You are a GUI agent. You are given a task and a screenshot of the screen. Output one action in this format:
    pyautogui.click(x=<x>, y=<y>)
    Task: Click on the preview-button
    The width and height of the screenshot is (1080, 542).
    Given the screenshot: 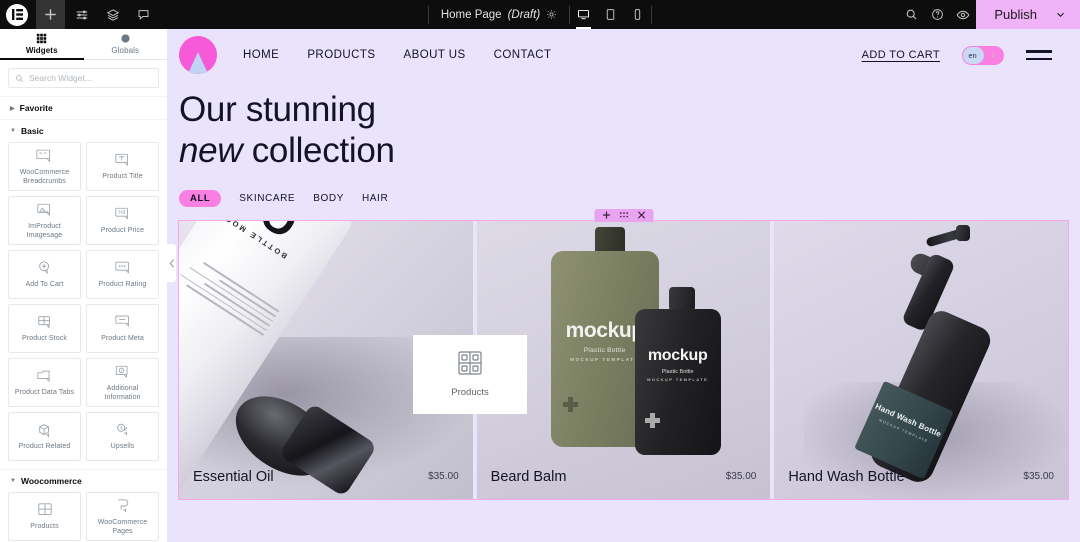 What is the action you would take?
    pyautogui.click(x=963, y=14)
    